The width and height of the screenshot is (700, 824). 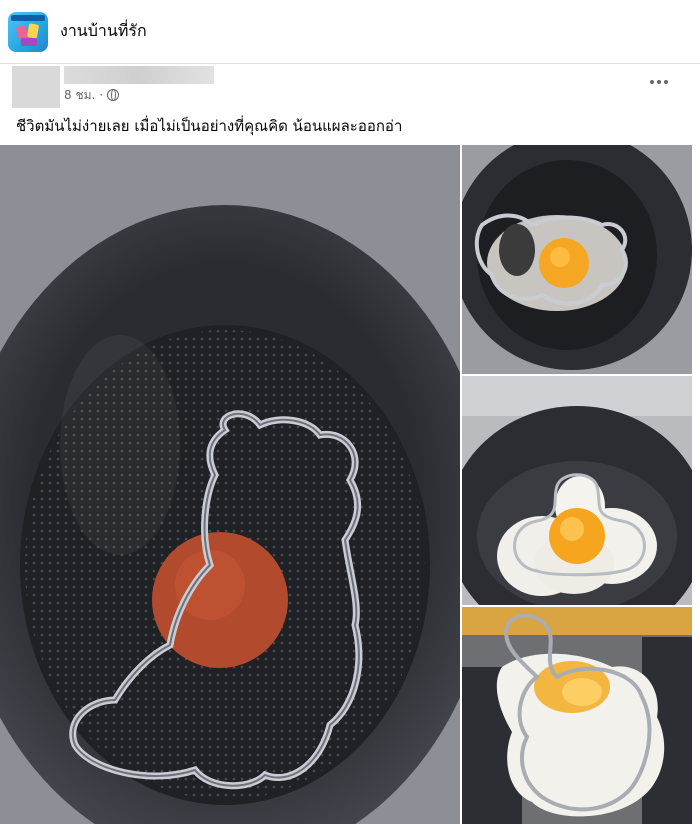 What do you see at coordinates (36, 87) in the screenshot?
I see `avatar` at bounding box center [36, 87].